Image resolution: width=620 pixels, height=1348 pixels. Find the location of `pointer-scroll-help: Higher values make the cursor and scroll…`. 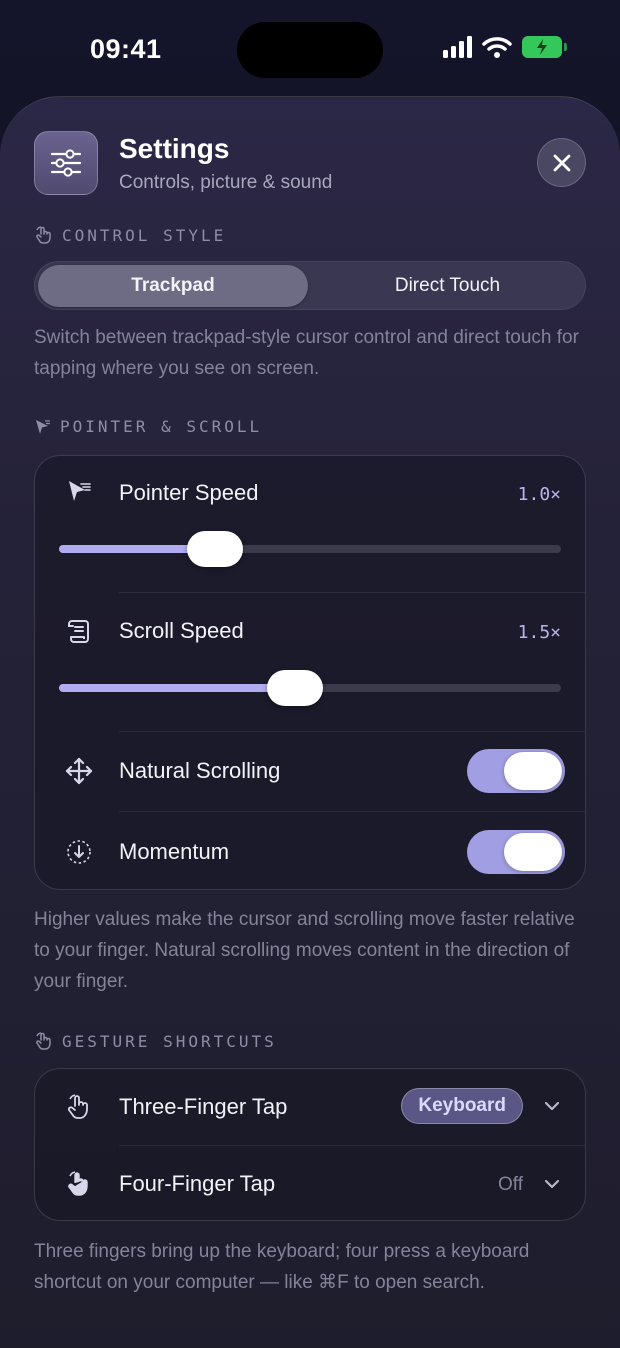

pointer-scroll-help: Higher values make the cursor and scroll… is located at coordinates (304, 950).